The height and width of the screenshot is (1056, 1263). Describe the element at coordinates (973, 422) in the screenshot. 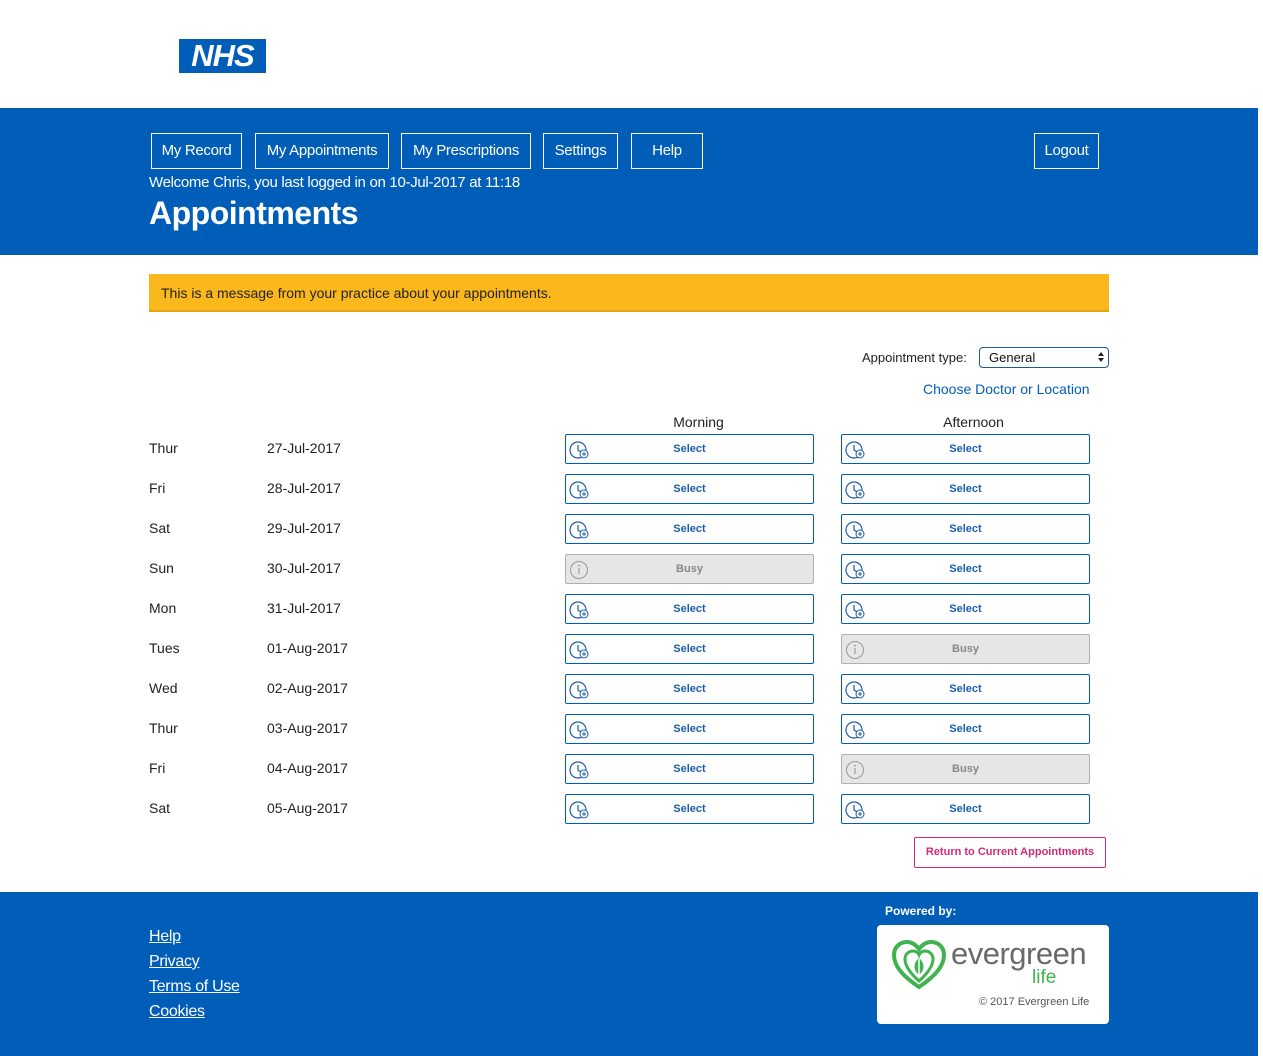

I see `column-header-afternoon: Afternoon` at that location.